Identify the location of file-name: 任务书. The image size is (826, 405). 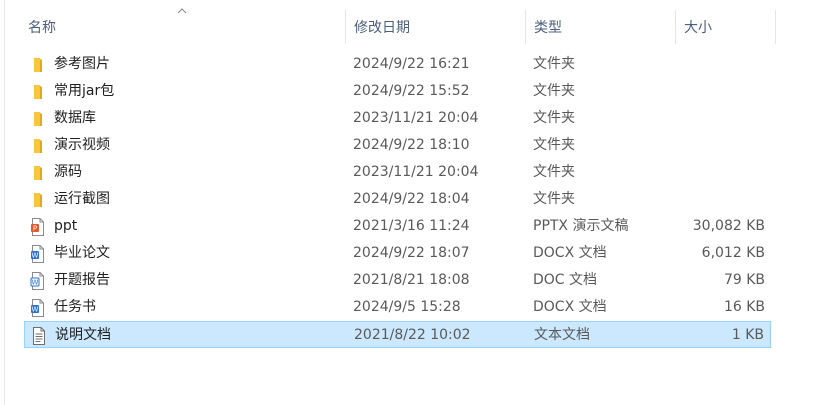
(75, 307).